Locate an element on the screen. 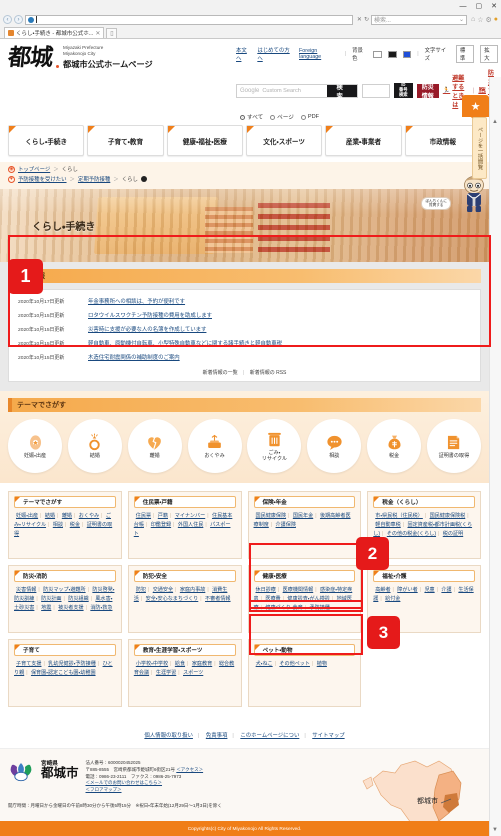  home-icon: ⌂ is located at coordinates (473, 19).